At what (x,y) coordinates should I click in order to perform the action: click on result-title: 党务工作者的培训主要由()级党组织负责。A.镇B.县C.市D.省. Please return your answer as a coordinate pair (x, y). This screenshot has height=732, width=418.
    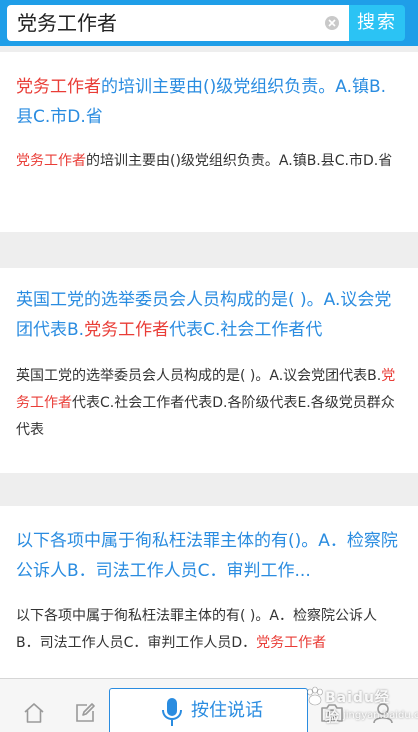
    Looking at the image, I should click on (209, 102).